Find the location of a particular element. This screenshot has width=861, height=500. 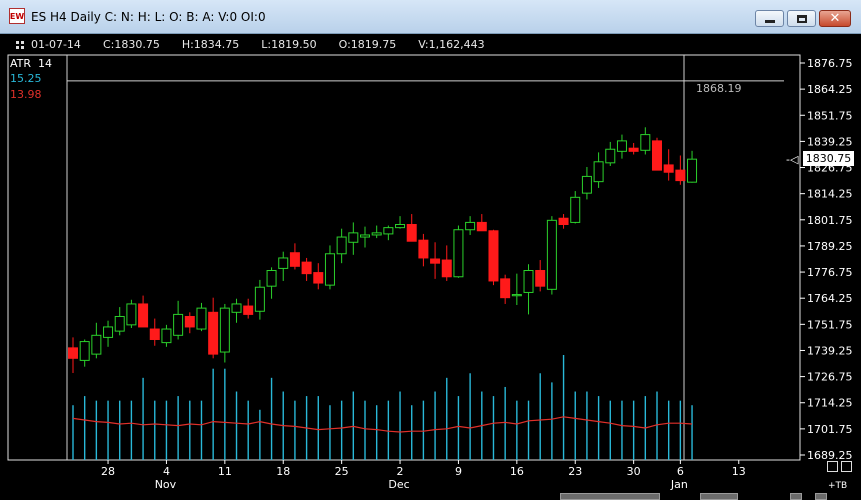

x-axis-month-label: Dec is located at coordinates (398, 484).